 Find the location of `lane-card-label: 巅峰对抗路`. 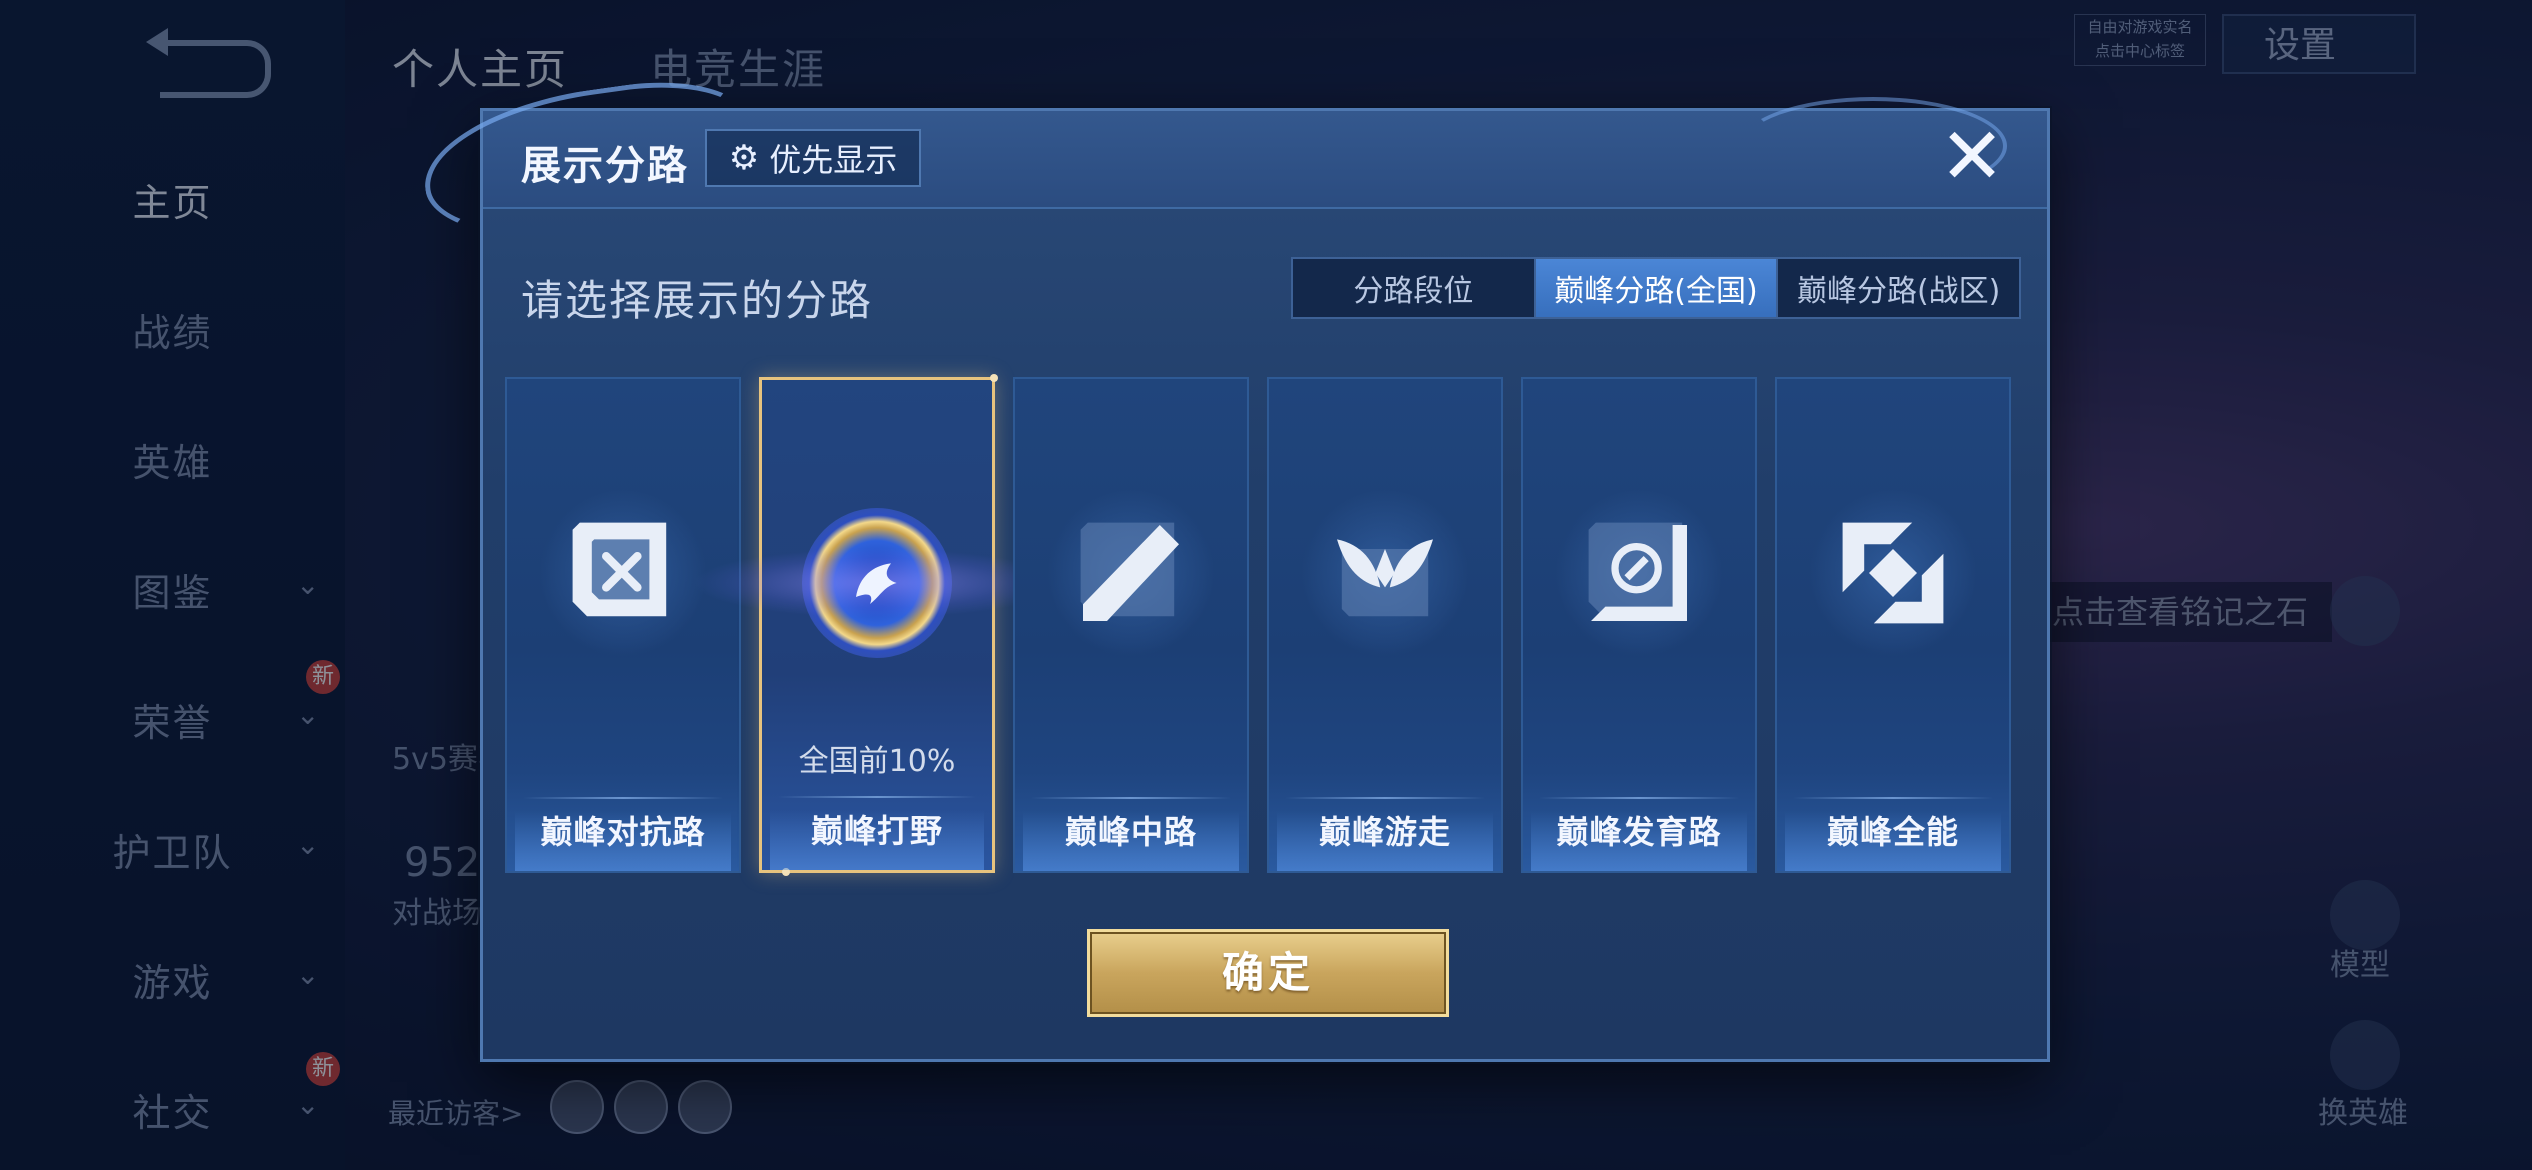

lane-card-label: 巅峰对抗路 is located at coordinates (623, 832).